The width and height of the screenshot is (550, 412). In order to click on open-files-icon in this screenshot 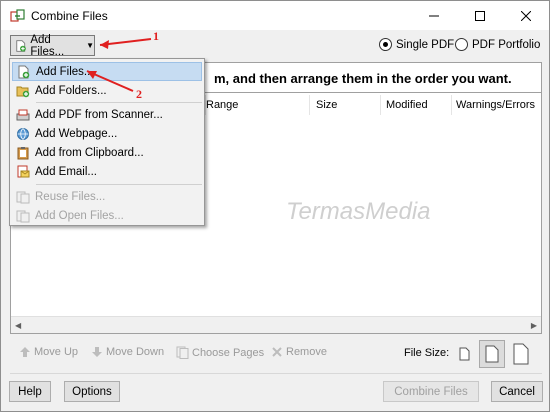, I will do `click(23, 216)`.